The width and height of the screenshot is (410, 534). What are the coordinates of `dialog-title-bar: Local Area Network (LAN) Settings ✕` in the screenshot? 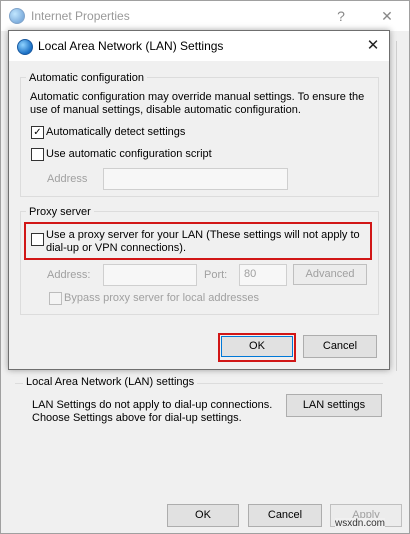 It's located at (199, 46).